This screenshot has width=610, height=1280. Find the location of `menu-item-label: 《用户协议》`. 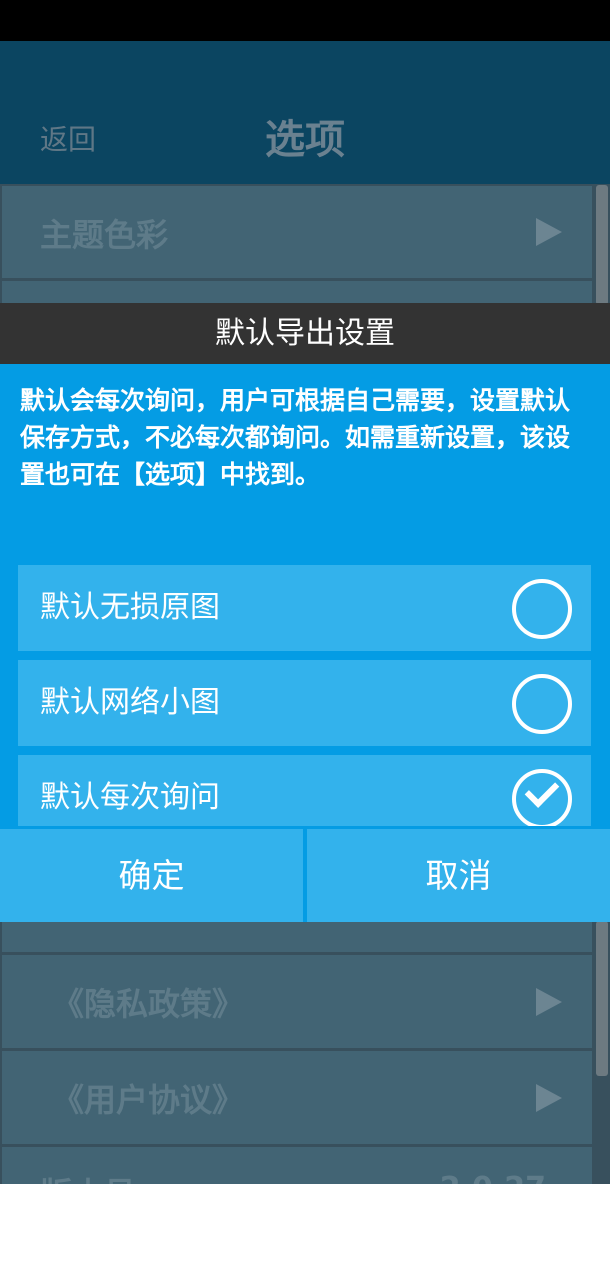

menu-item-label: 《用户协议》 is located at coordinates (148, 1100).